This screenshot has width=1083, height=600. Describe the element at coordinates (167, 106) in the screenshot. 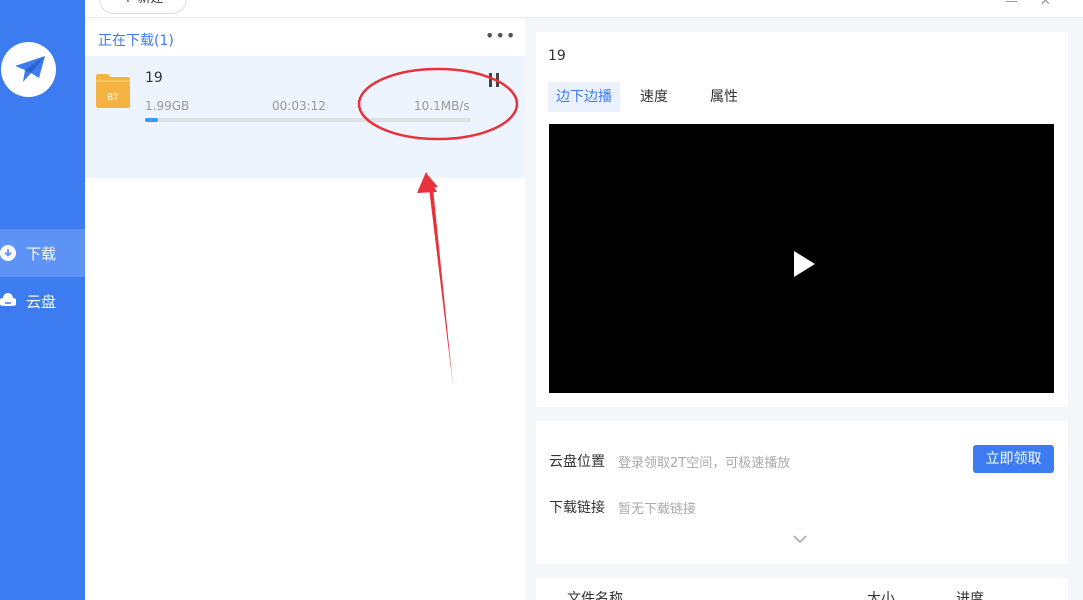

I see `task-size: 1.99GB` at that location.